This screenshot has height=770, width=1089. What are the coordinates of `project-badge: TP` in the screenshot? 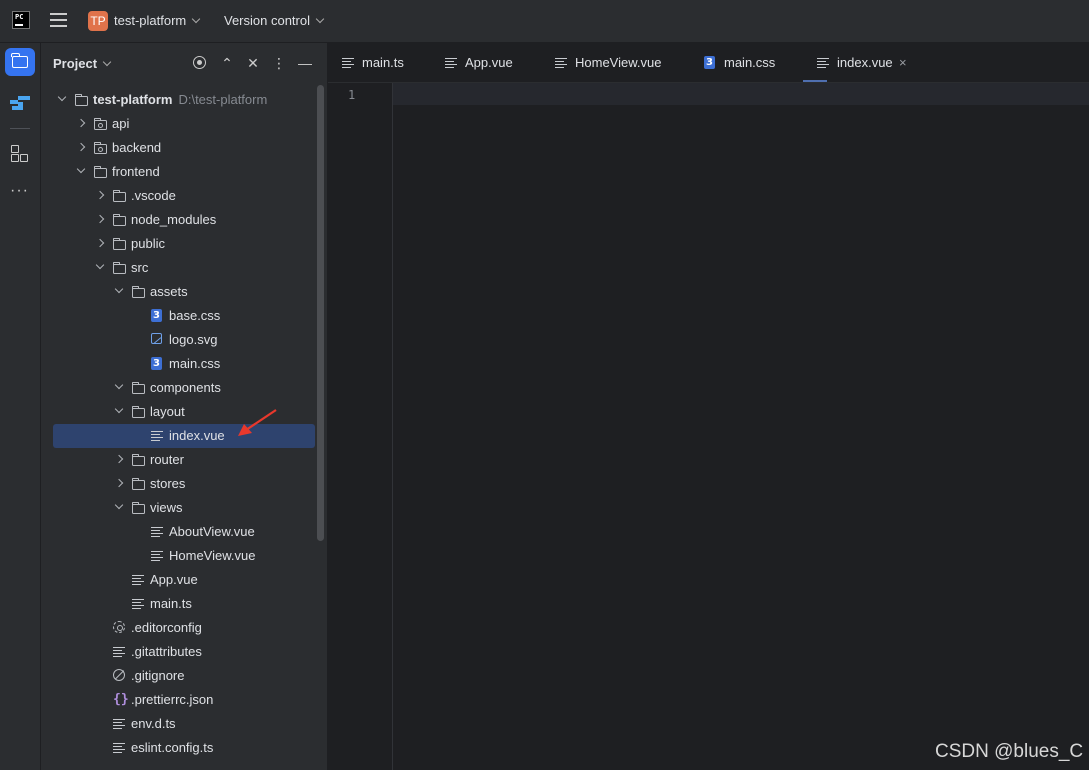 It's located at (98, 21).